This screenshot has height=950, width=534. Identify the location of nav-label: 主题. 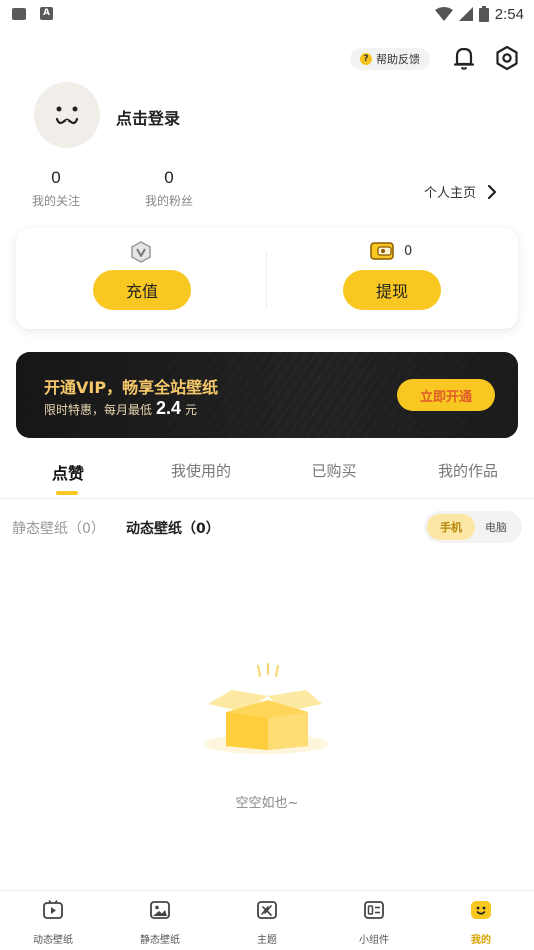
(267, 940).